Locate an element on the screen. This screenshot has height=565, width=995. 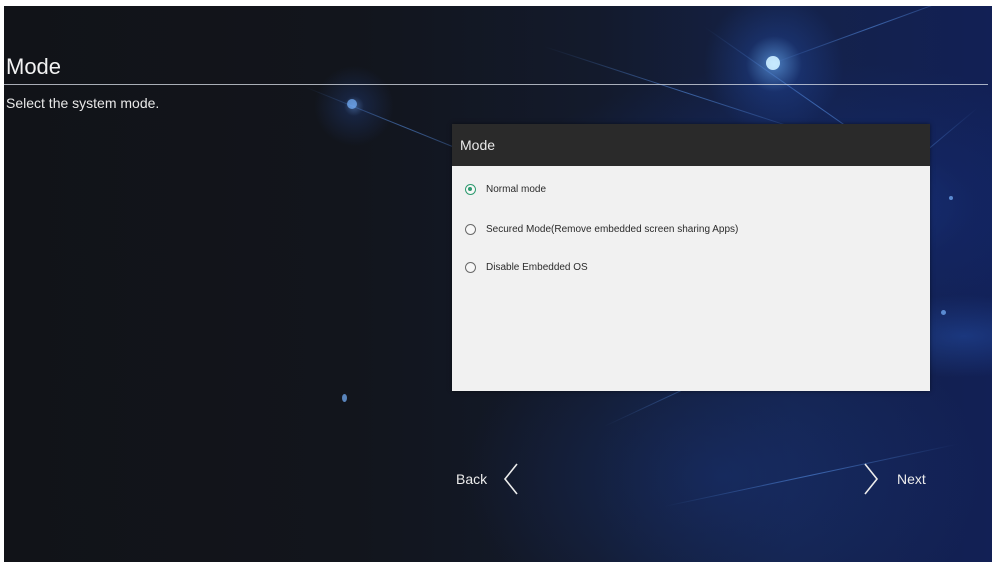
back-button: Back is located at coordinates (487, 479).